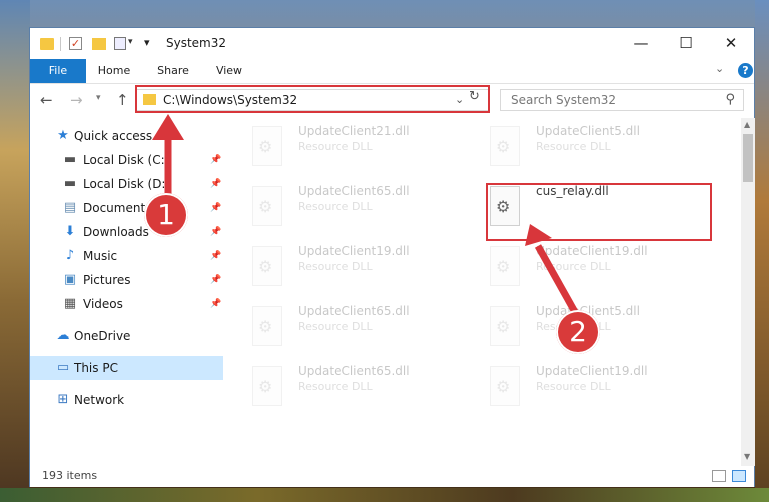 The height and width of the screenshot is (502, 769). What do you see at coordinates (392, 71) in the screenshot?
I see `ribbon-tabs: File Home Share View ⌄ ?` at bounding box center [392, 71].